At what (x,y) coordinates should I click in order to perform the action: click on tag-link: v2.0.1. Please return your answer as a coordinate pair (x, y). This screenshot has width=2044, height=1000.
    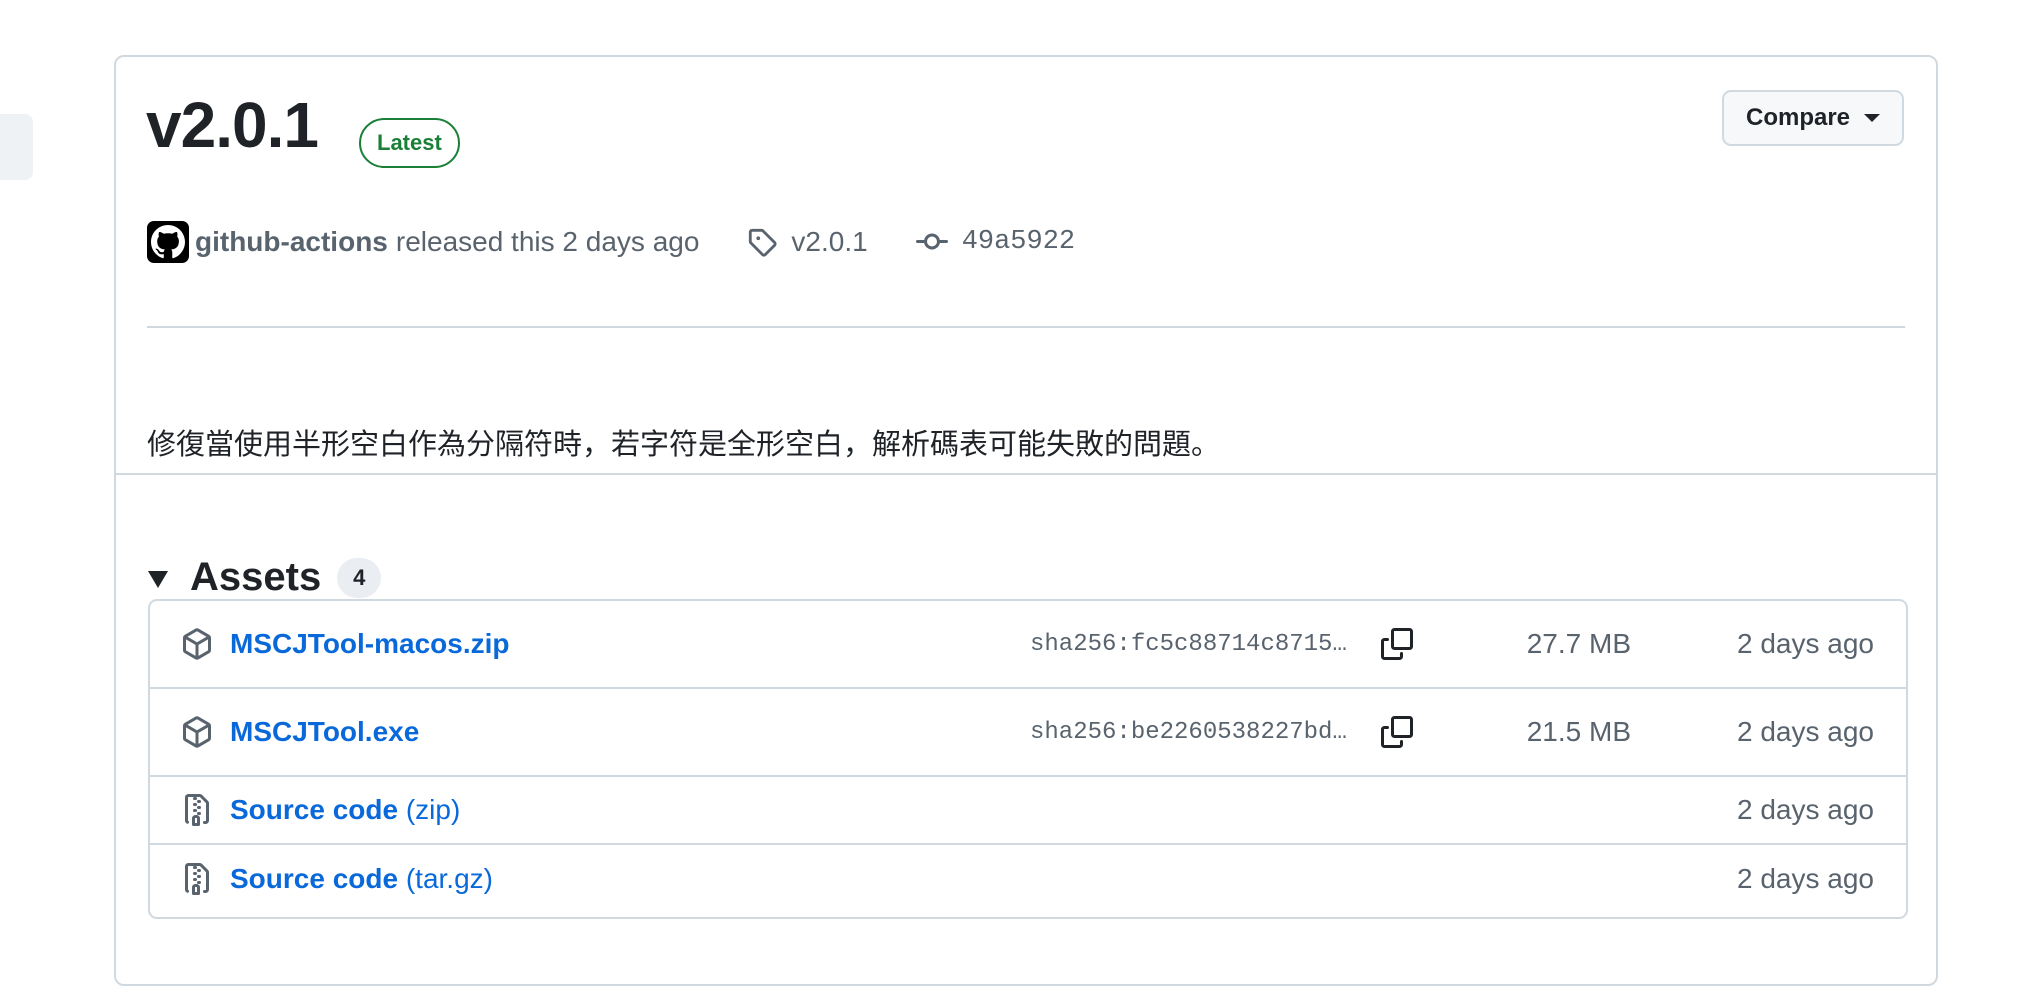
    Looking at the image, I should click on (807, 242).